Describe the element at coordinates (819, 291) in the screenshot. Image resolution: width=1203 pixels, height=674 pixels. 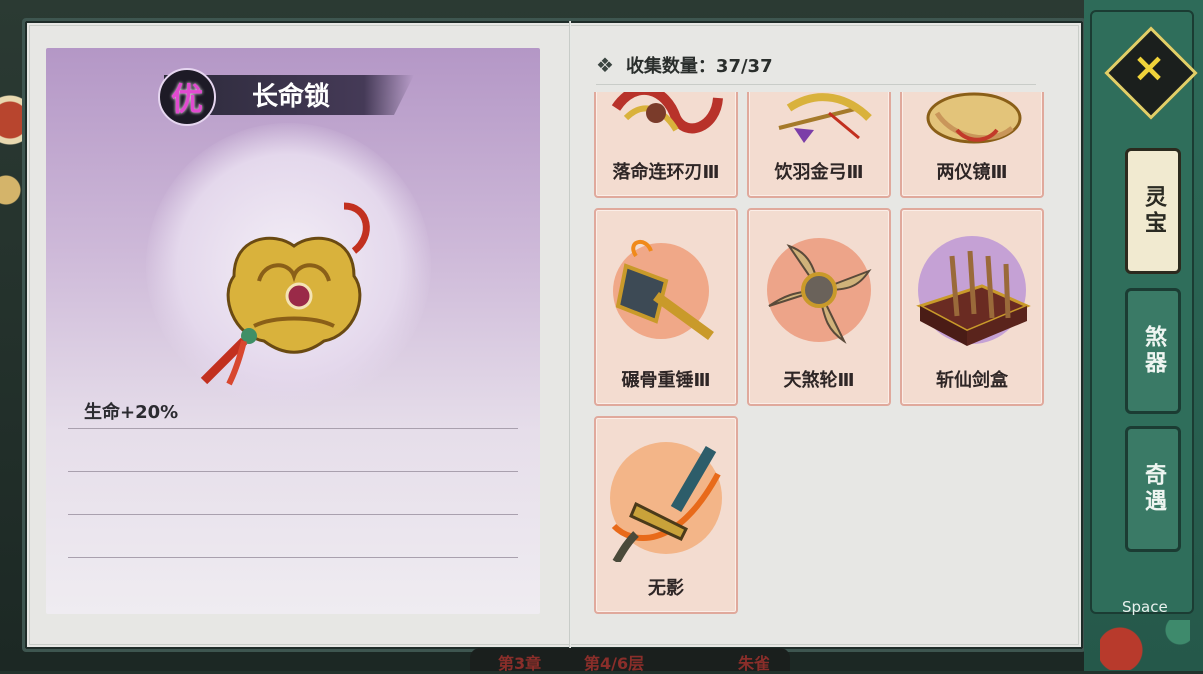
I see `blade-wheel-icon` at that location.